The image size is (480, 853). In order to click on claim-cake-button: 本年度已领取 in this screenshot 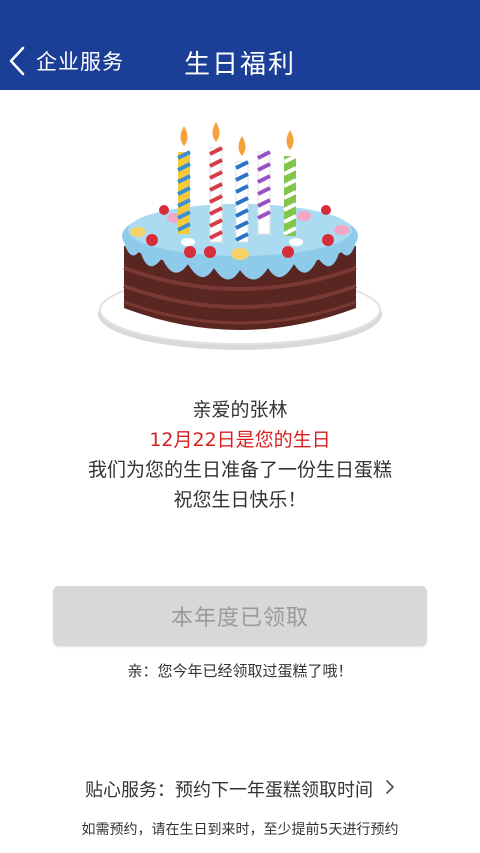, I will do `click(240, 616)`.